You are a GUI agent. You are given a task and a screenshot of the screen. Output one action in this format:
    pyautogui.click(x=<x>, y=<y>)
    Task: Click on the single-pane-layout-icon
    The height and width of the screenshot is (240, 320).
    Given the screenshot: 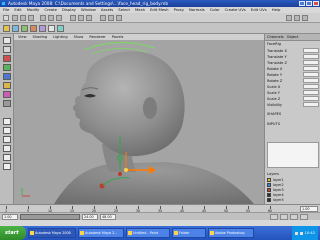 What is the action you would take?
    pyautogui.click(x=7, y=121)
    